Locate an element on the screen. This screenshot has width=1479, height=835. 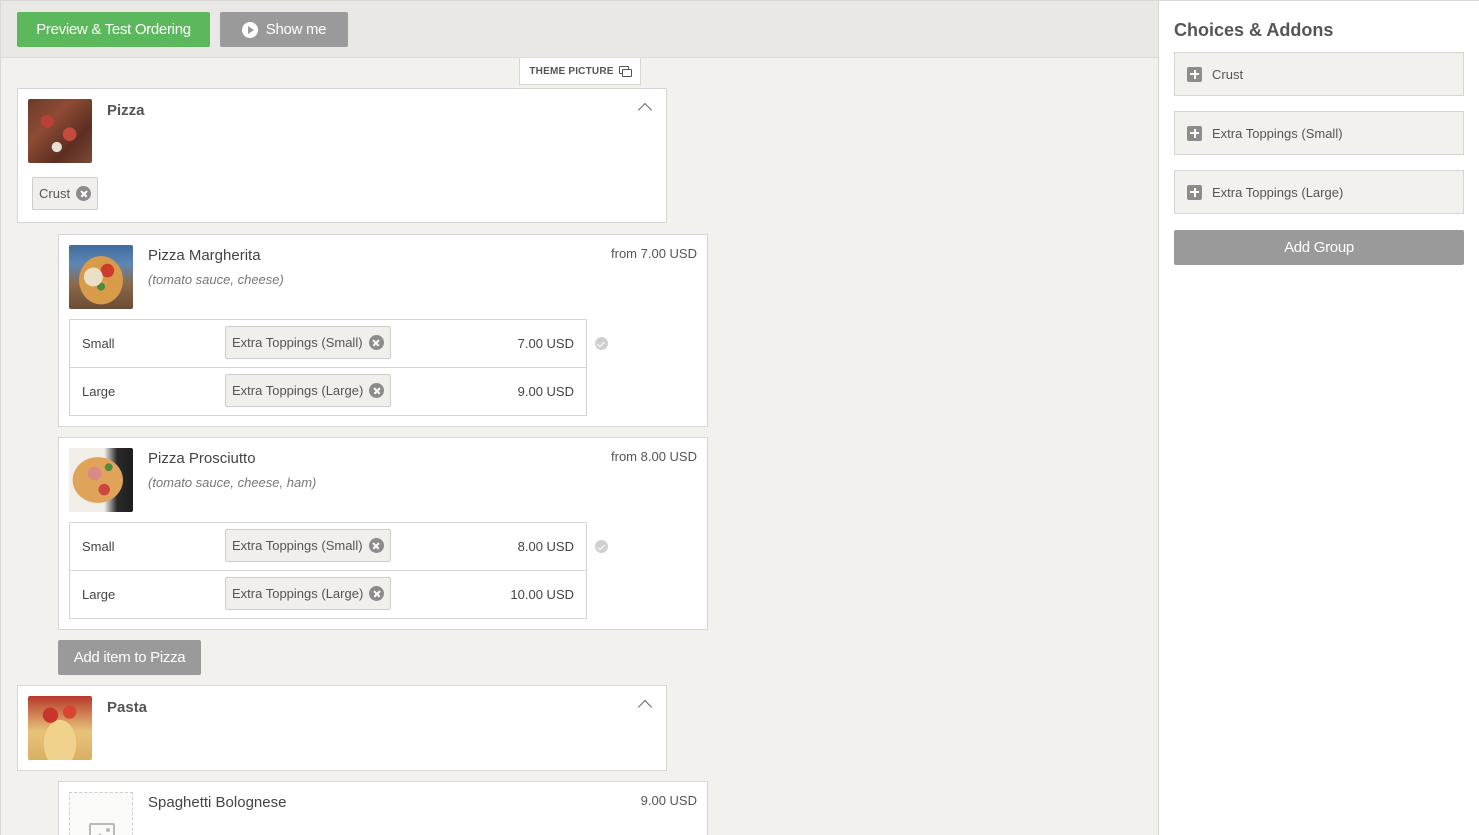
add-group-button: Add Group is located at coordinates (1319, 247).